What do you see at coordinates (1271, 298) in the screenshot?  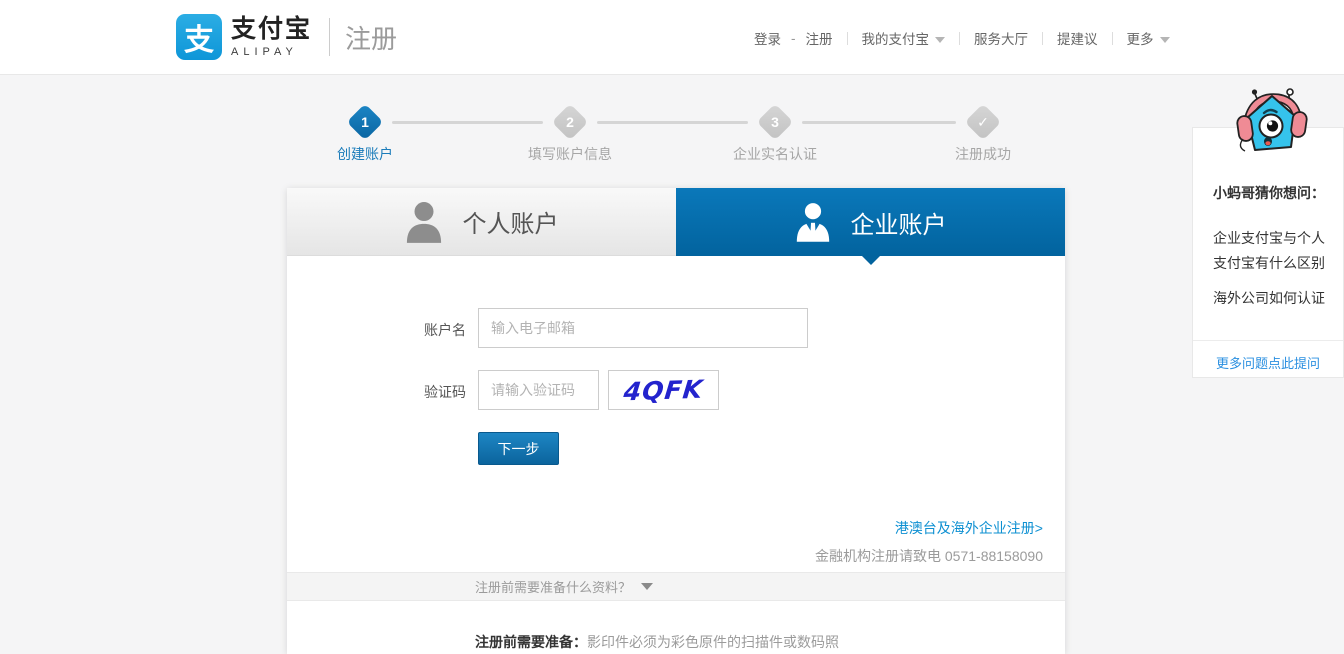 I see `helper-question-2: 海外公司如何认证` at bounding box center [1271, 298].